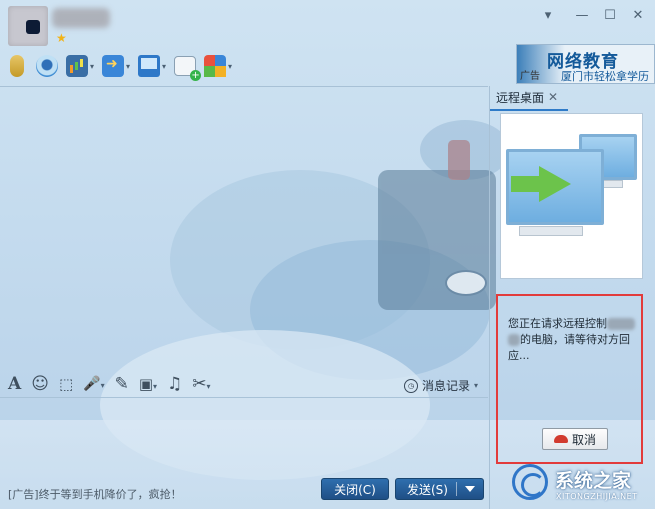  I want to click on tab-close-icon: ✕, so click(553, 97).